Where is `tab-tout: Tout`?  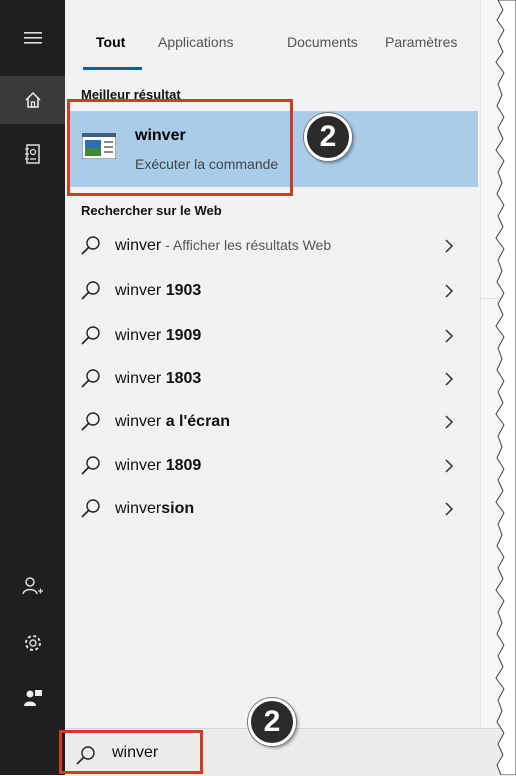
tab-tout: Tout is located at coordinates (110, 42).